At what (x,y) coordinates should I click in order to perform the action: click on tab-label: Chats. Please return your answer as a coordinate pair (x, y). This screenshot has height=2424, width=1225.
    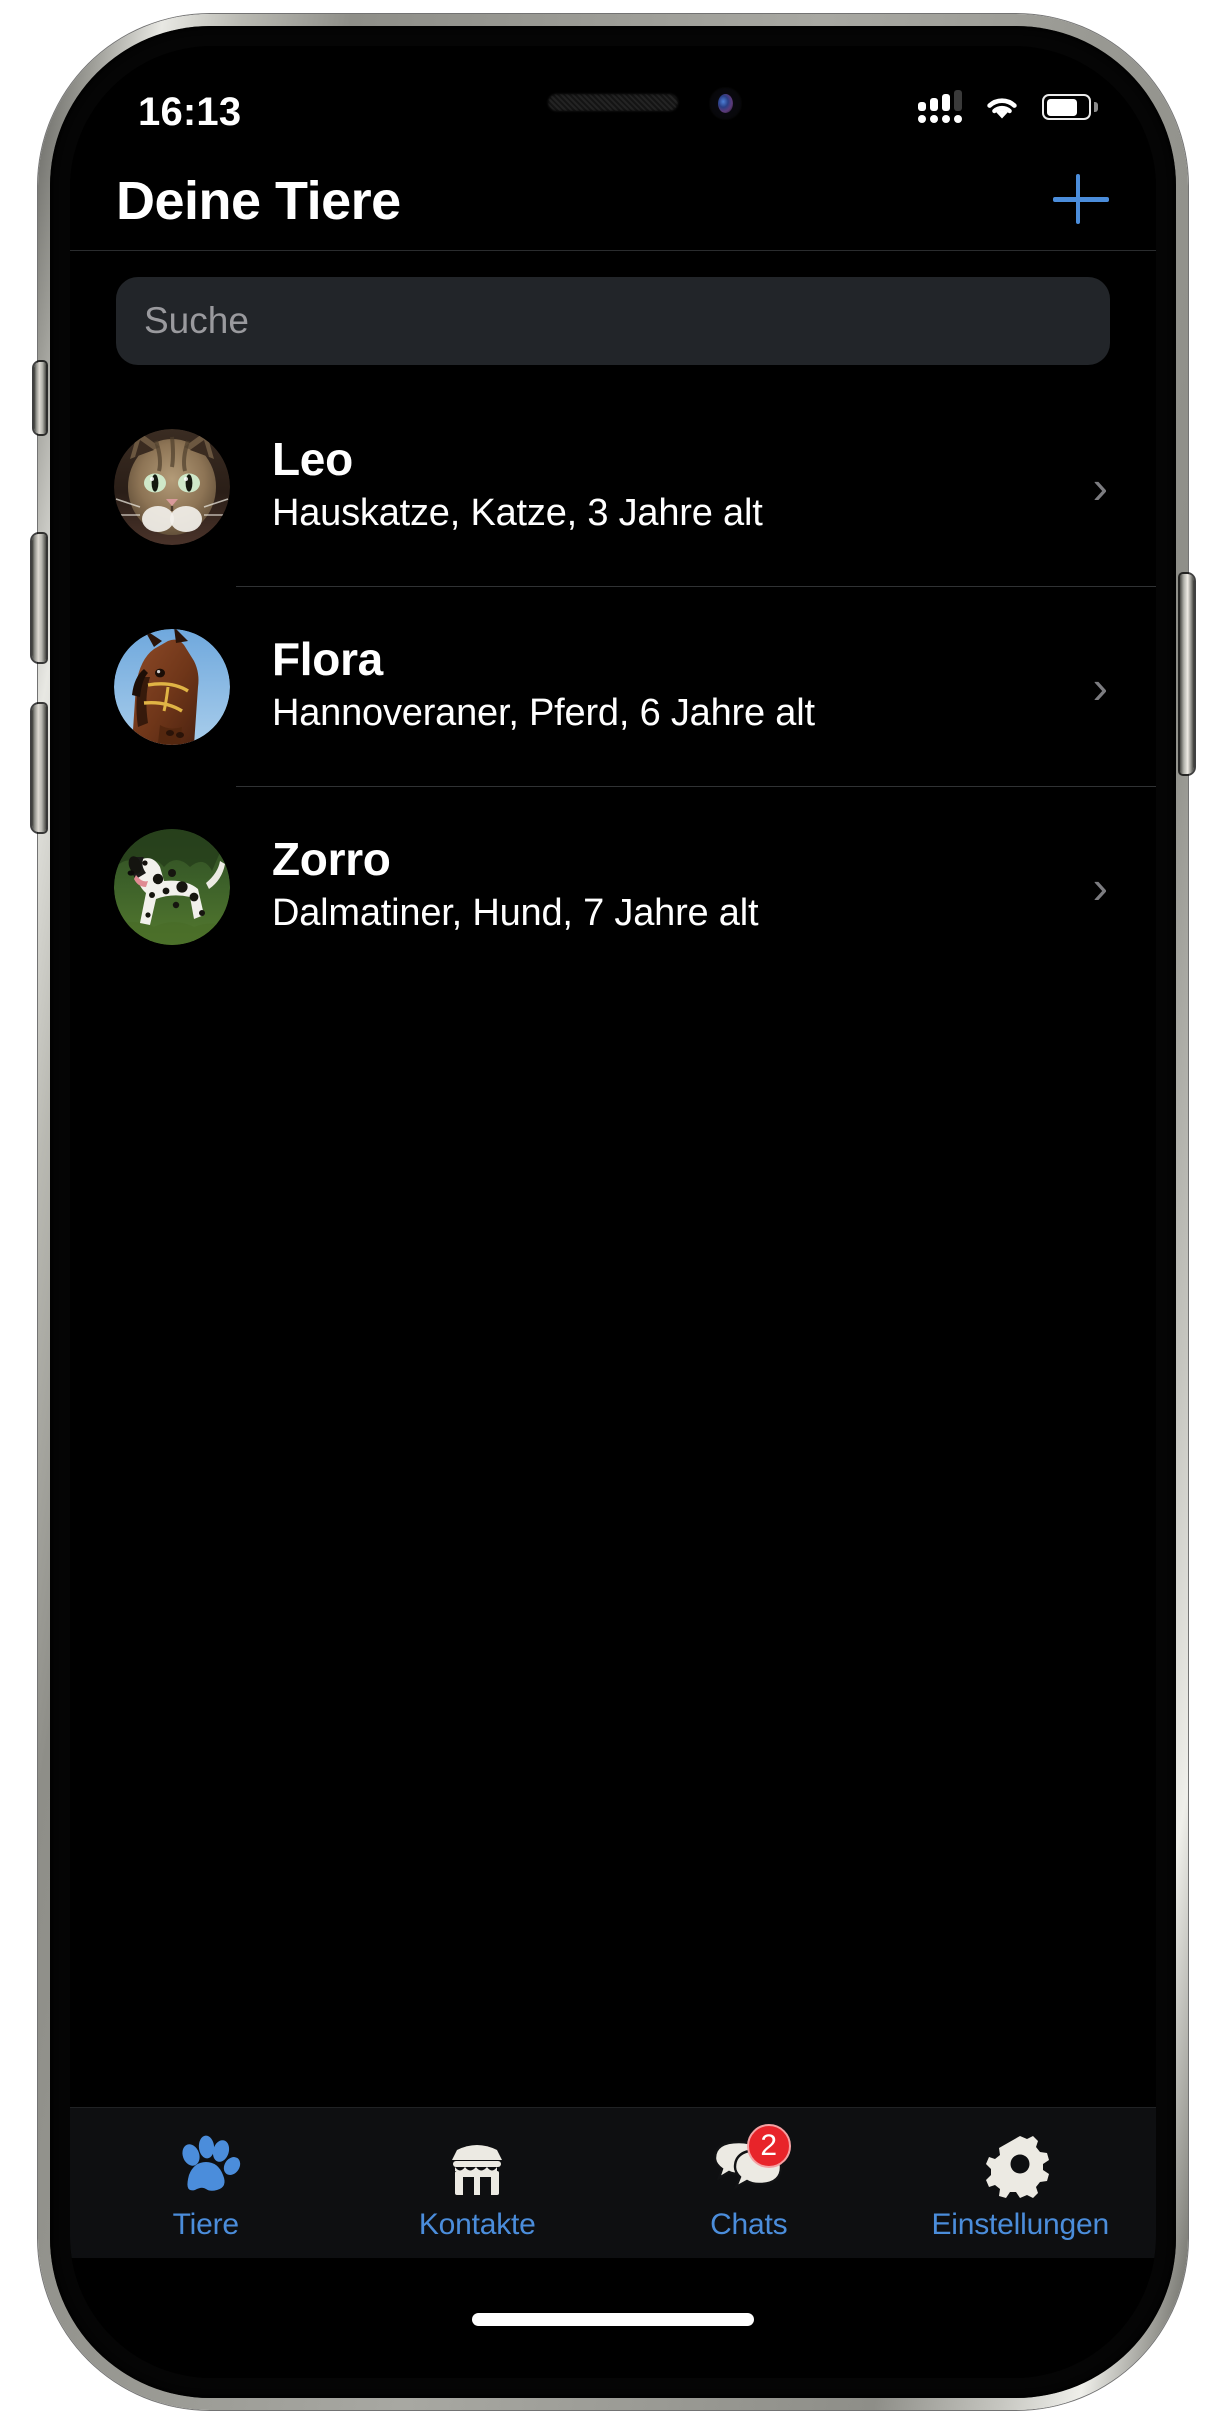
    Looking at the image, I should click on (749, 2224).